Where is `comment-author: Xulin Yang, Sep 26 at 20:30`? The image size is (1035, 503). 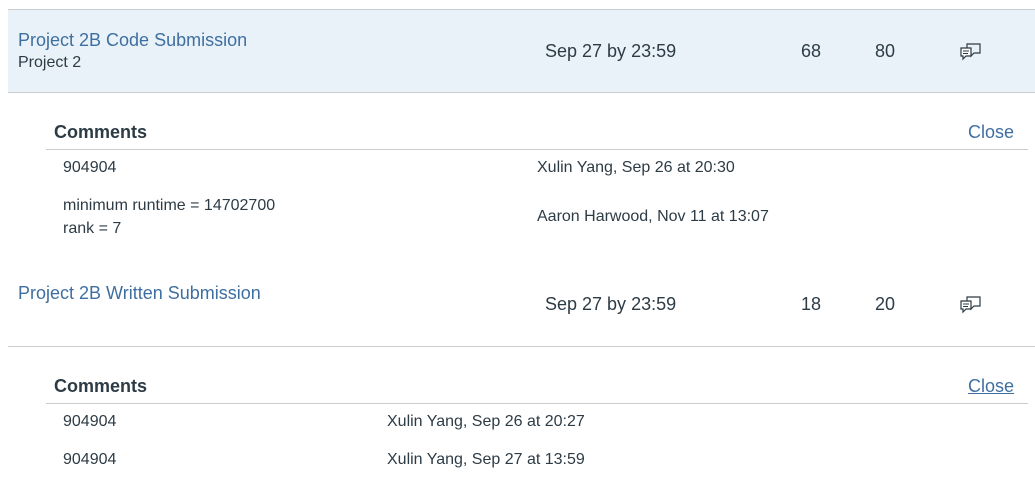 comment-author: Xulin Yang, Sep 26 at 20:30 is located at coordinates (636, 167).